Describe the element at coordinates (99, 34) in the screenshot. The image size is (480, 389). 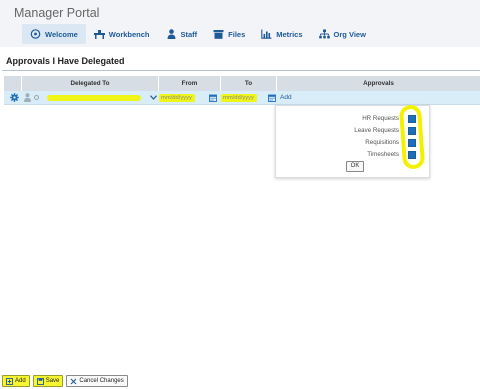
I see `workbench-icon` at that location.